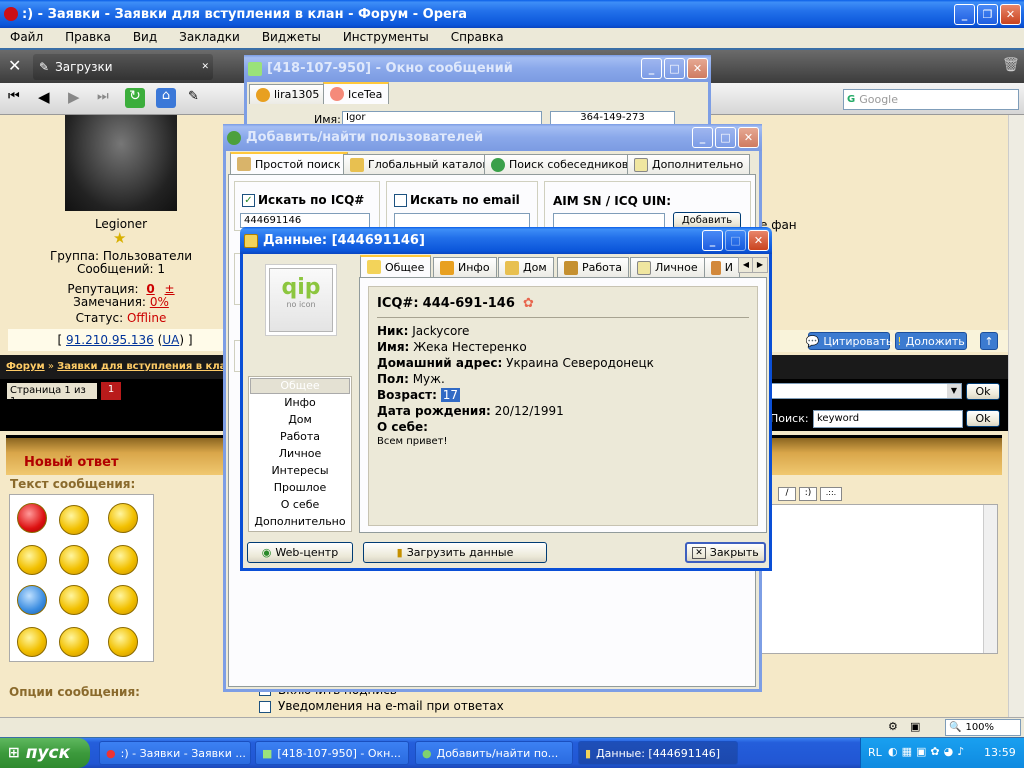 This screenshot has height=768, width=1024. Describe the element at coordinates (760, 265) in the screenshot. I see `tab-scroll-right-icon: ▶` at that location.